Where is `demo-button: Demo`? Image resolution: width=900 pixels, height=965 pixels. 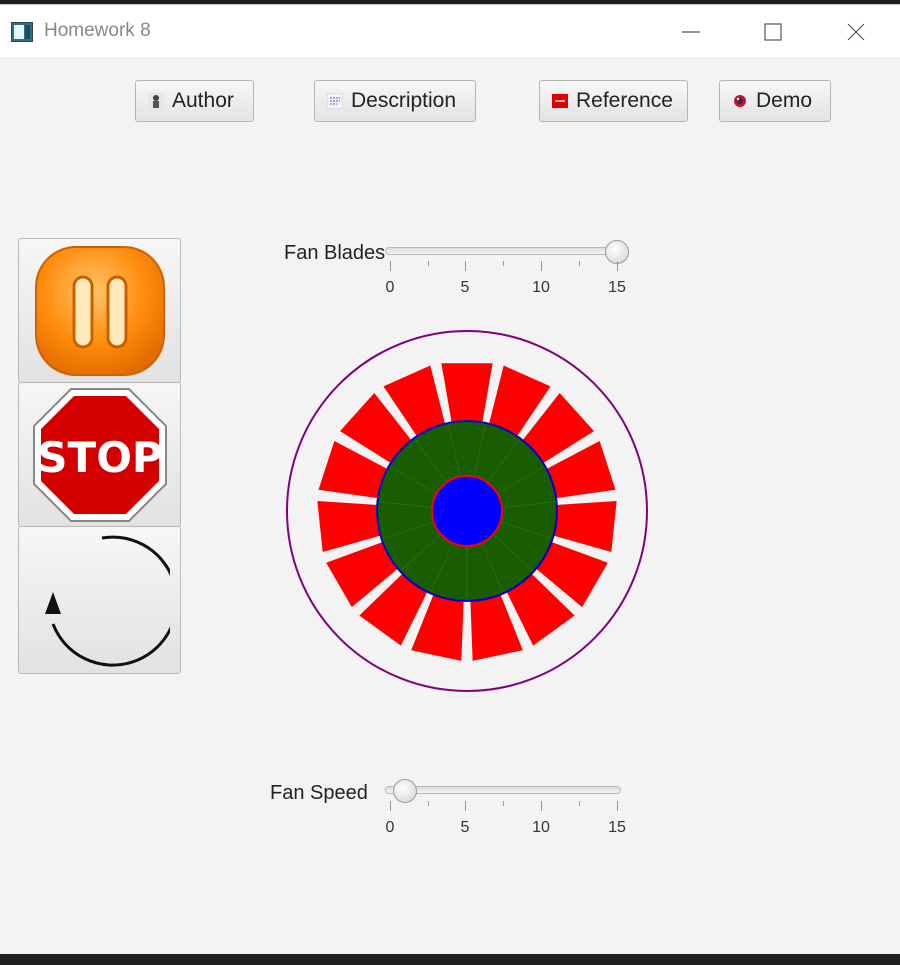
demo-button: Demo is located at coordinates (775, 101).